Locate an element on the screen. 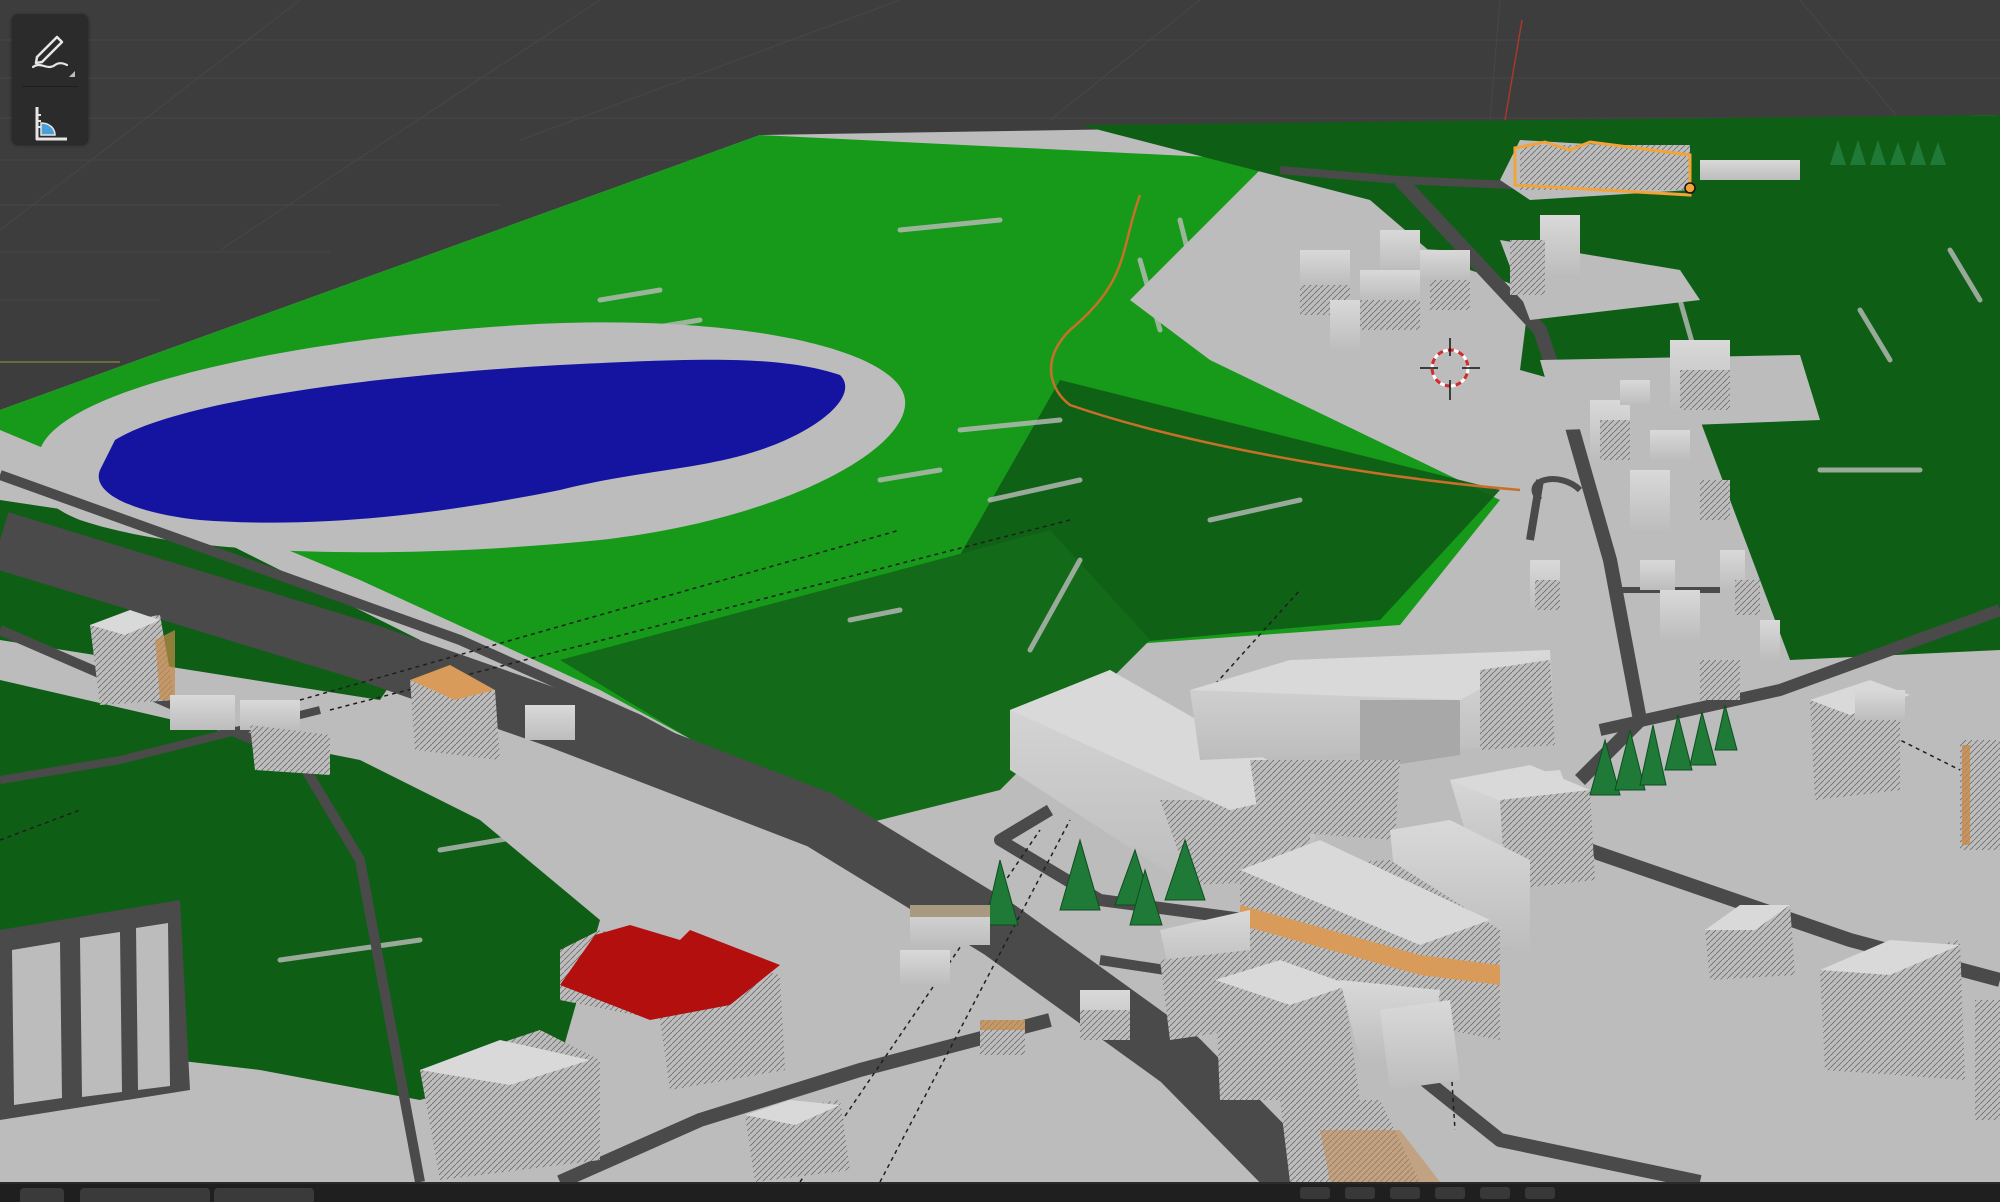 Image resolution: width=2000 pixels, height=1202 pixels. tool-options-indicator is located at coordinates (72, 74).